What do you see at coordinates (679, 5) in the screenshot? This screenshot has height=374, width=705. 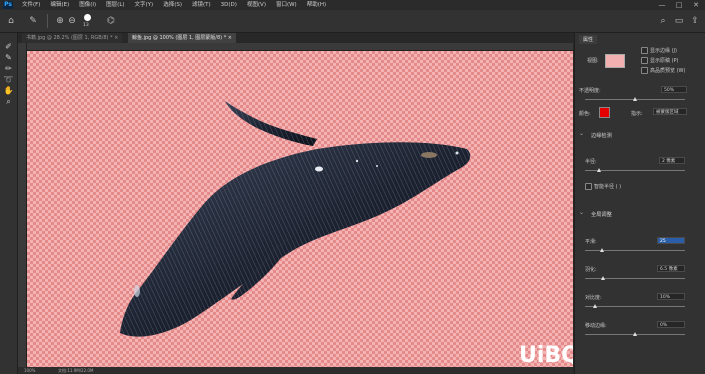 I see `maximize-button: □` at bounding box center [679, 5].